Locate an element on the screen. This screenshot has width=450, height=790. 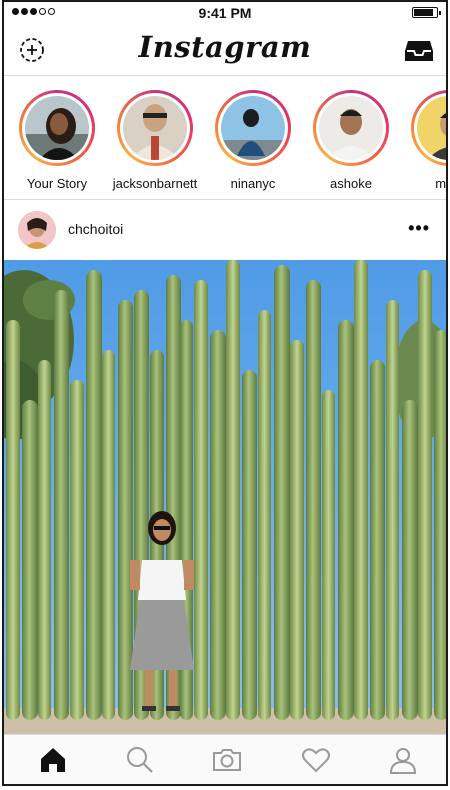
inbox-icon is located at coordinates (419, 51).